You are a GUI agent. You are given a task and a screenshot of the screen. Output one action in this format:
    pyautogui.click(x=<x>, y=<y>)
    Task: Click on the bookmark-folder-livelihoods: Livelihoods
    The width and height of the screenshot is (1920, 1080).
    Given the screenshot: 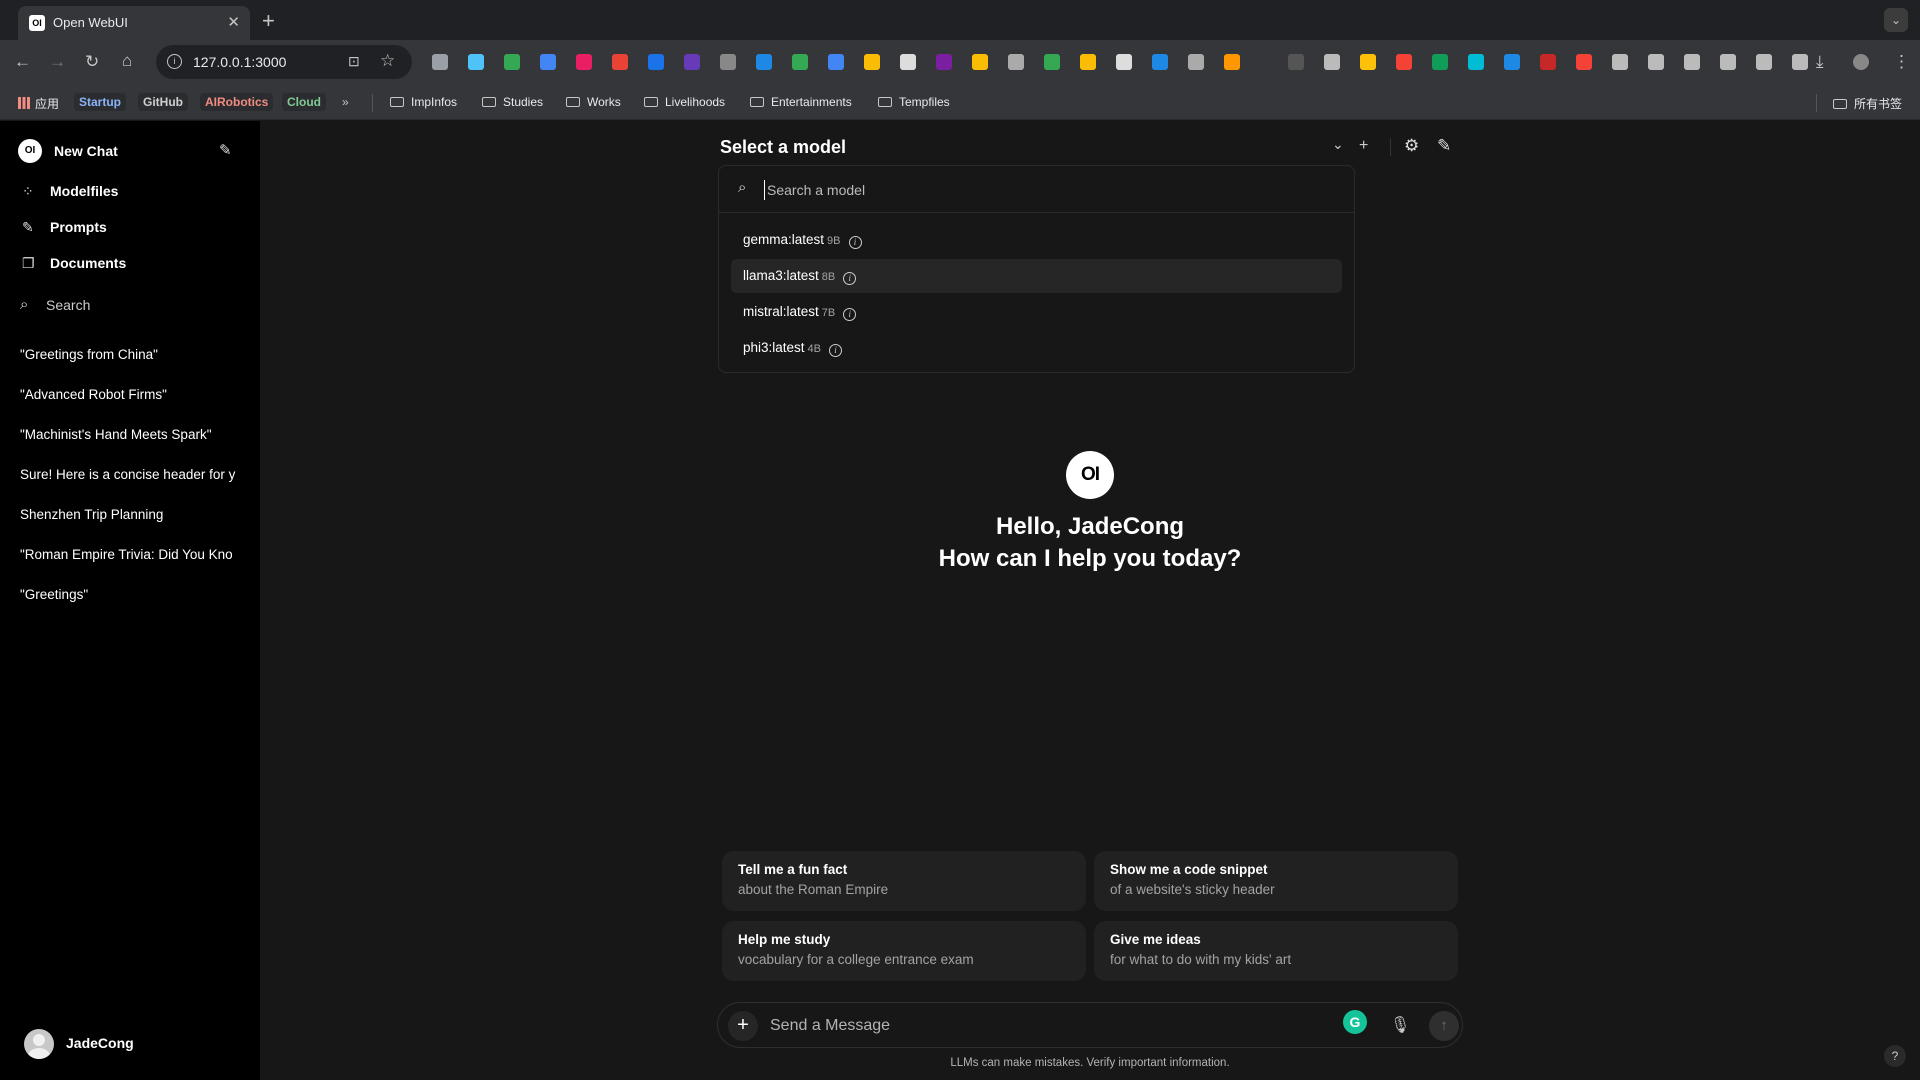 What is the action you would take?
    pyautogui.click(x=684, y=102)
    